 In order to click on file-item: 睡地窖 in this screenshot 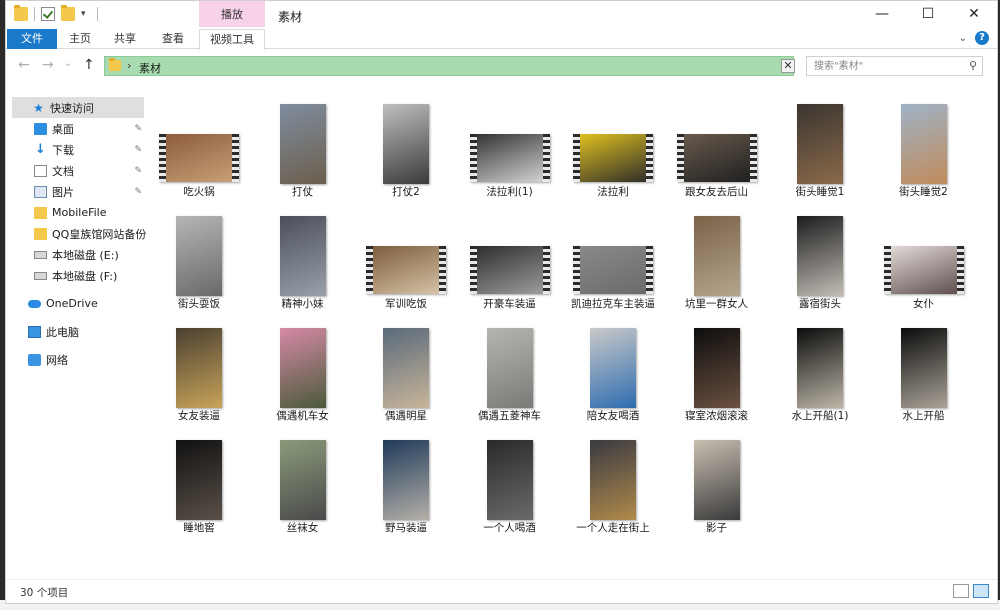, I will do `click(199, 484)`.